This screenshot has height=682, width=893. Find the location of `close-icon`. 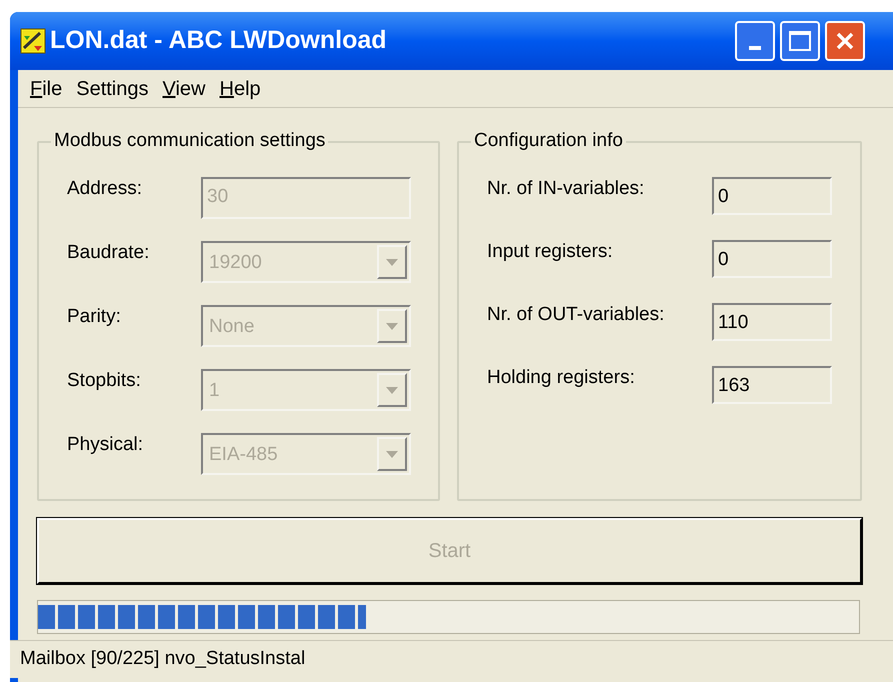

close-icon is located at coordinates (845, 41).